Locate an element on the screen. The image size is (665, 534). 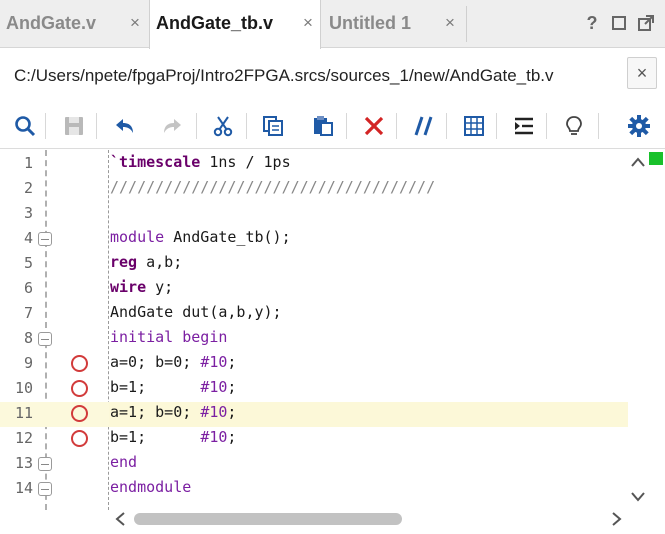
line-number: 12 is located at coordinates (23, 438).